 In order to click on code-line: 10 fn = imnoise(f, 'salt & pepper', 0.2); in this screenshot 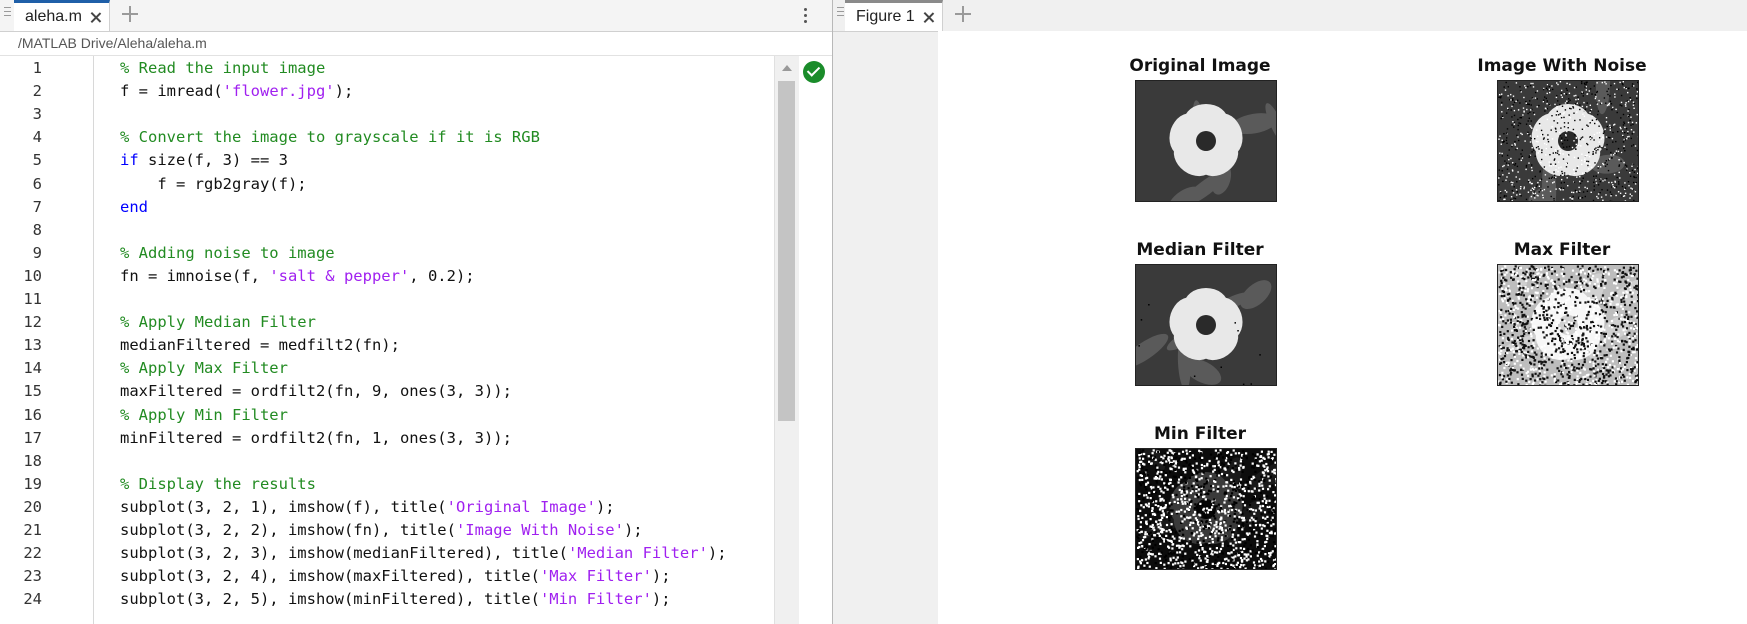, I will do `click(390, 276)`.